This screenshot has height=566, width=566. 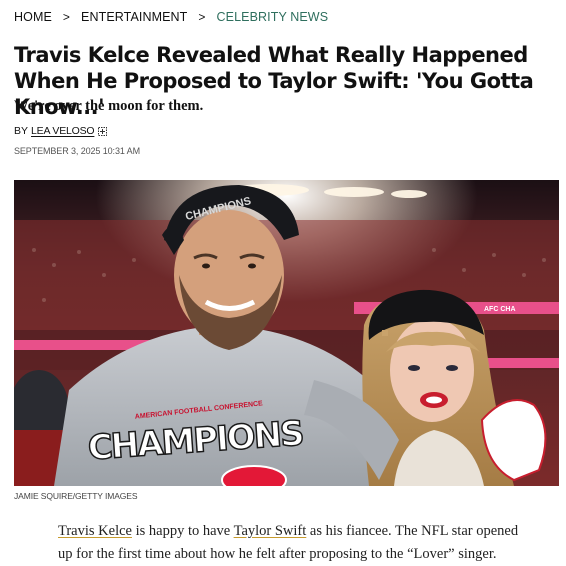 What do you see at coordinates (21, 131) in the screenshot?
I see `byline-prefix: BY` at bounding box center [21, 131].